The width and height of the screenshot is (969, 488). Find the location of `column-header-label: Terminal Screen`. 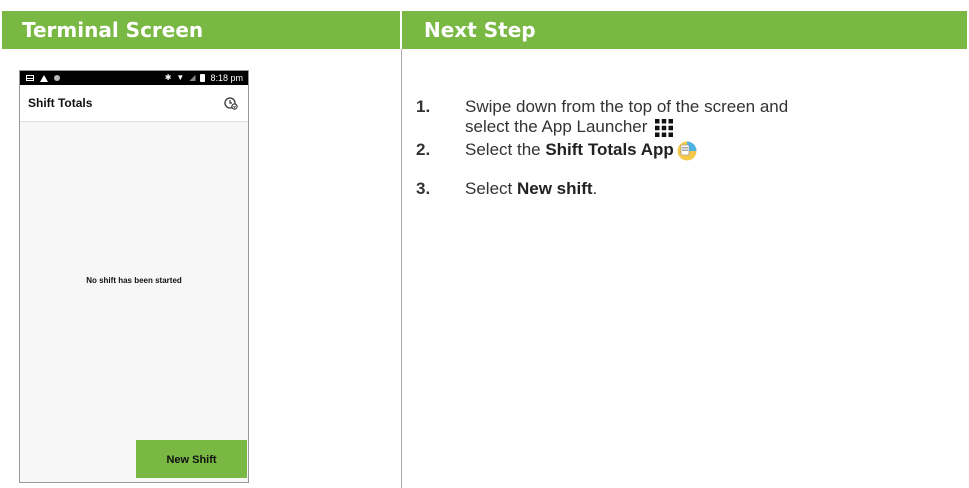

column-header-label: Terminal Screen is located at coordinates (113, 30).